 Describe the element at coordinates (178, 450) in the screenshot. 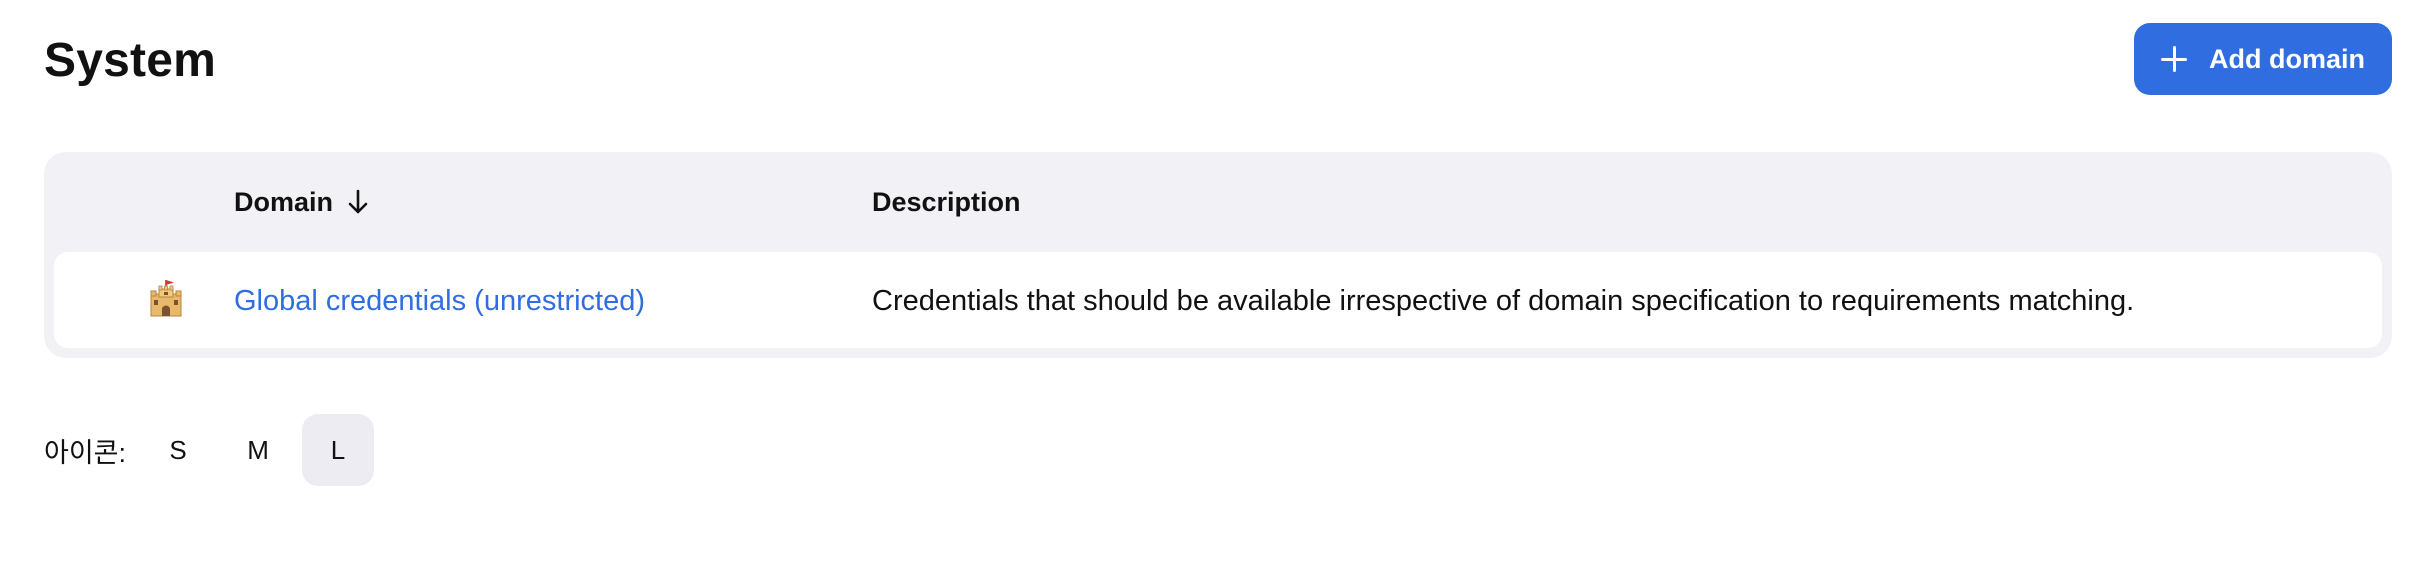

I see `icon-size-small-button: S` at that location.